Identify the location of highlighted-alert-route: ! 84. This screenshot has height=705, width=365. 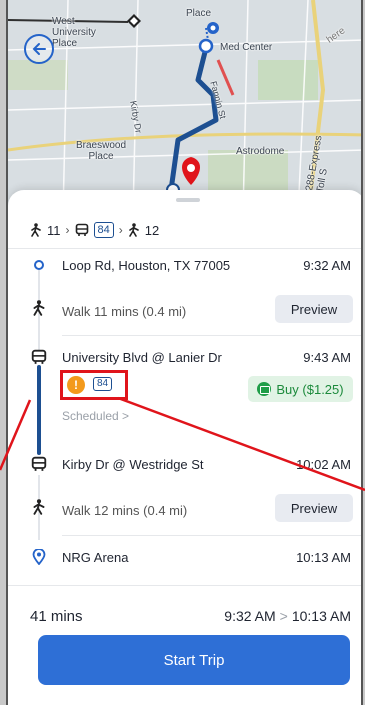
(94, 385).